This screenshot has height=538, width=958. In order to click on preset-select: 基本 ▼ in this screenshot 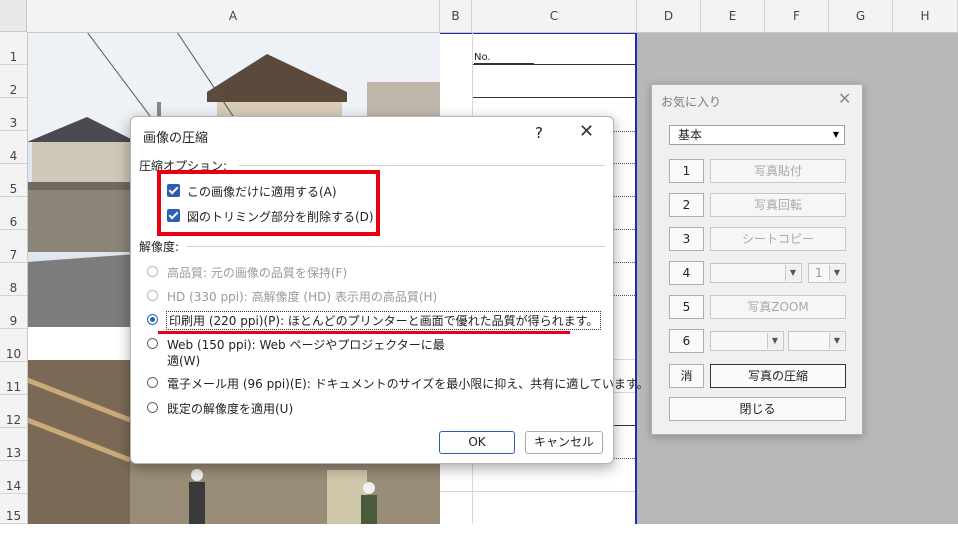, I will do `click(757, 135)`.